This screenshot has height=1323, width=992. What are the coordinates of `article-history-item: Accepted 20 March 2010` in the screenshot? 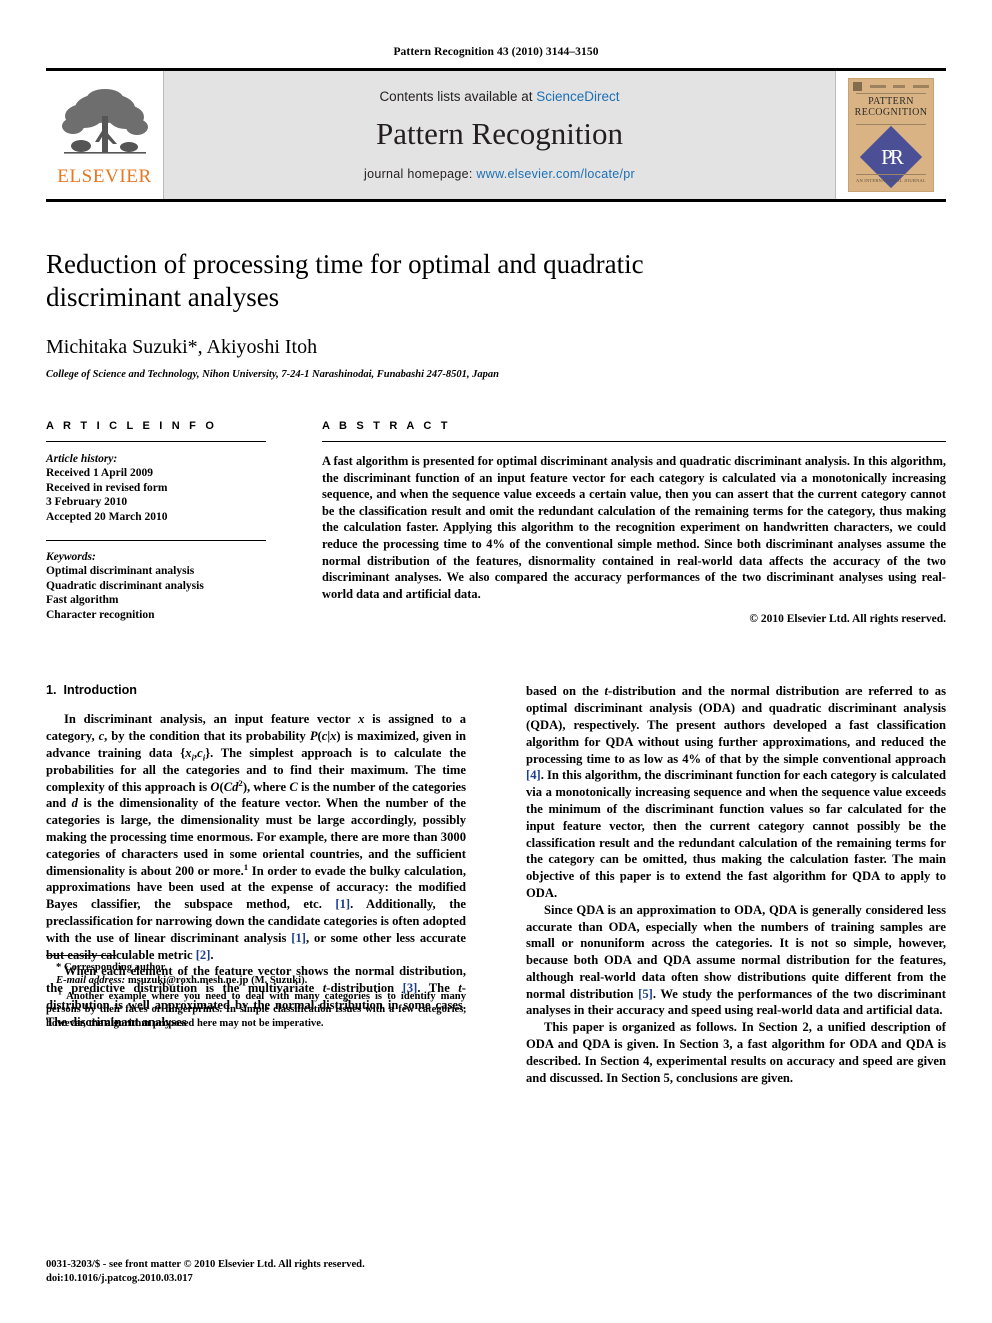 It's located at (107, 516).